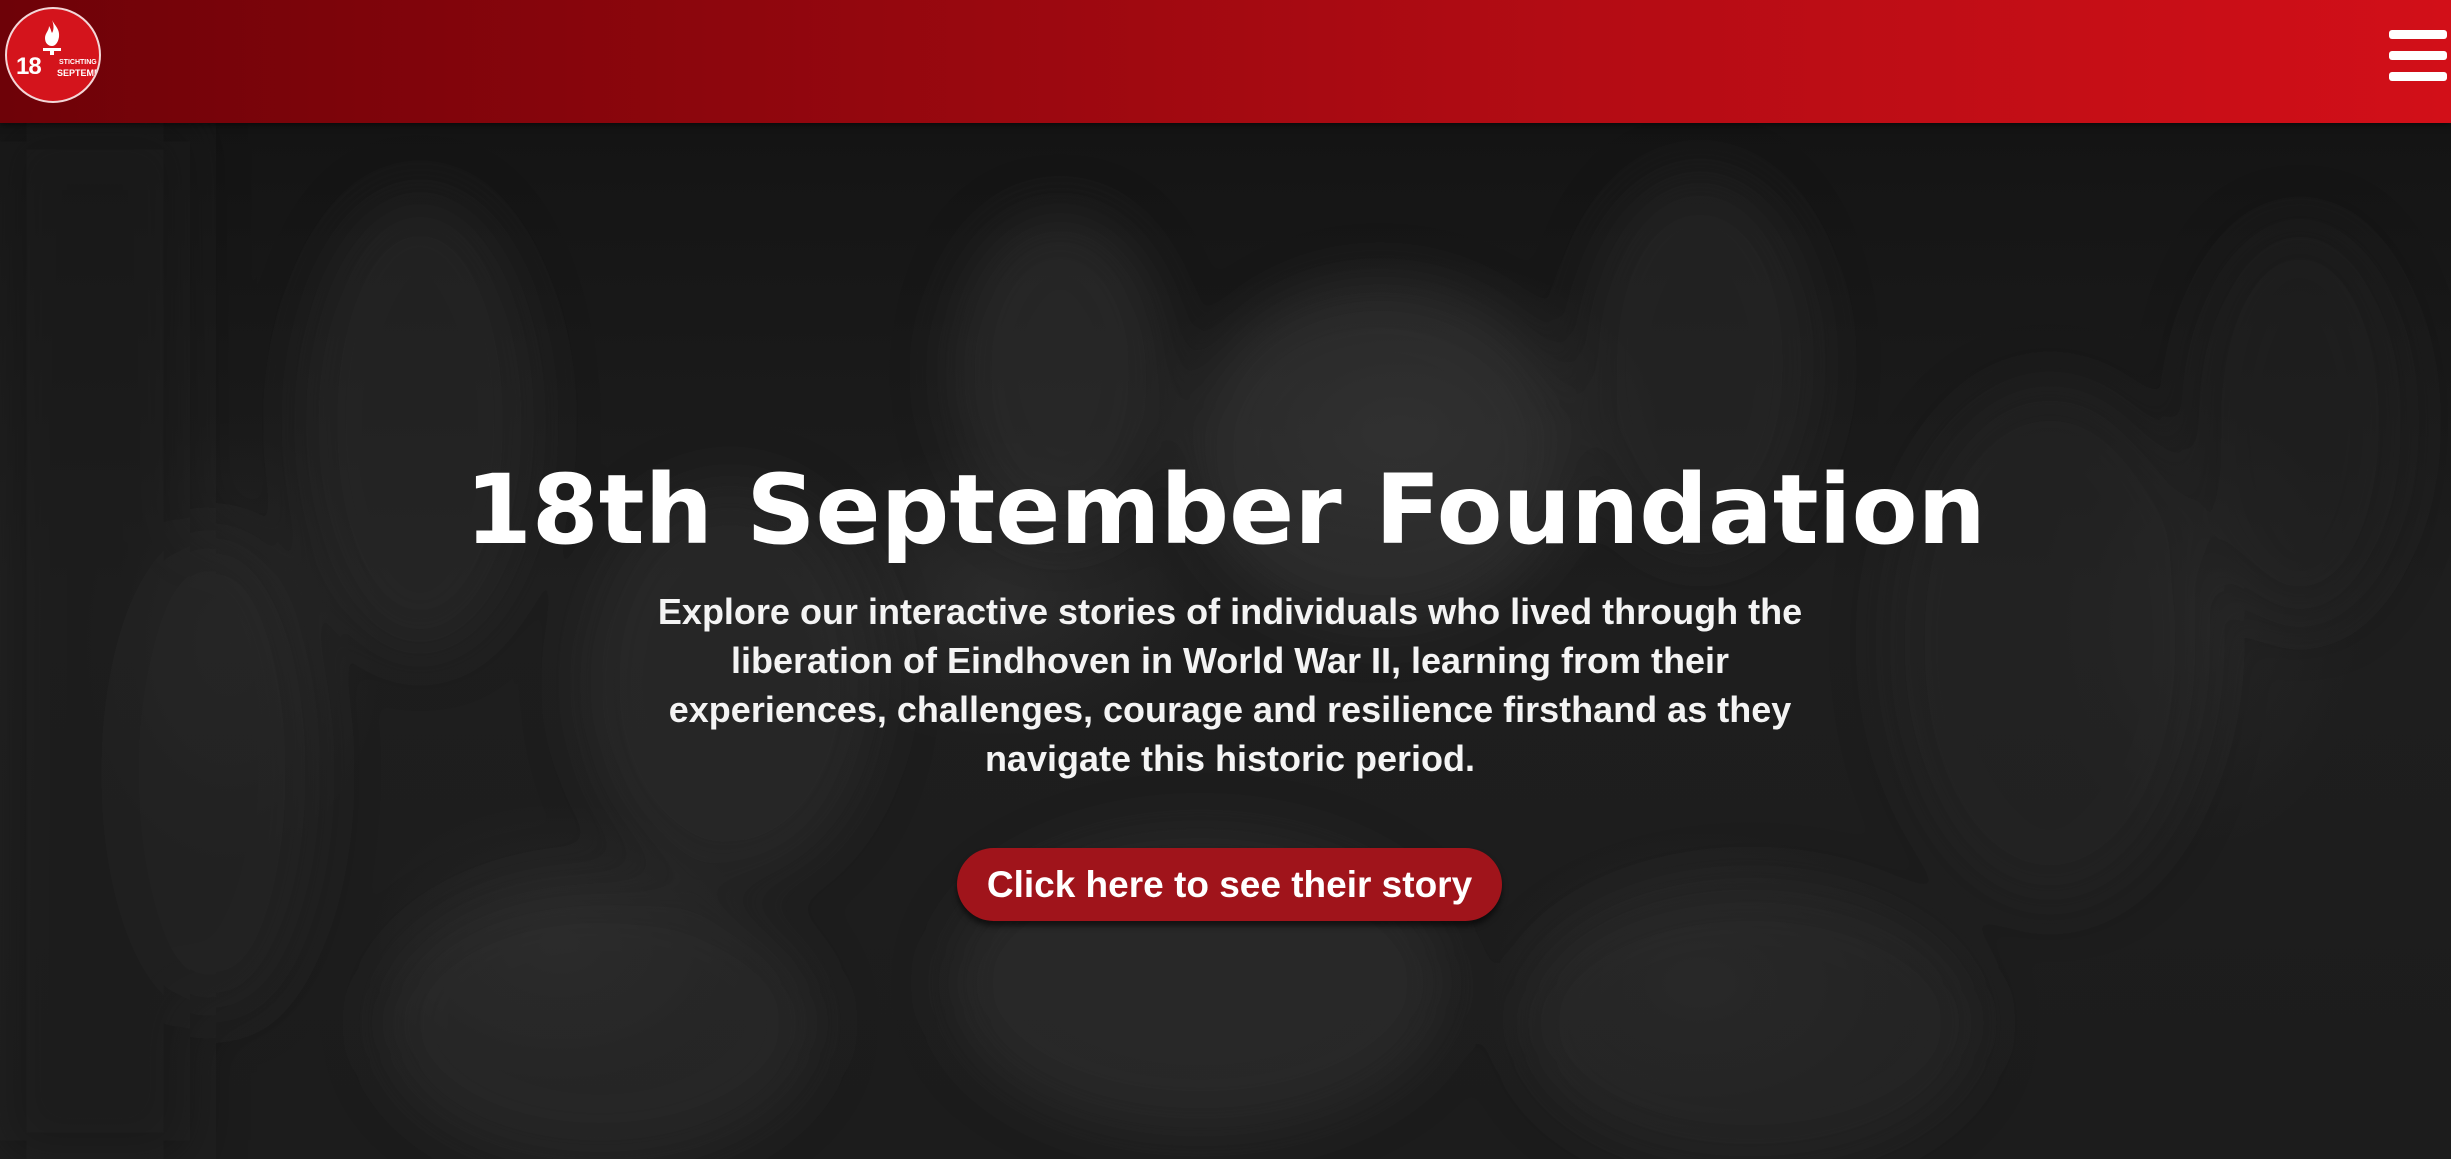  What do you see at coordinates (29, 66) in the screenshot?
I see `logo-number: 18` at bounding box center [29, 66].